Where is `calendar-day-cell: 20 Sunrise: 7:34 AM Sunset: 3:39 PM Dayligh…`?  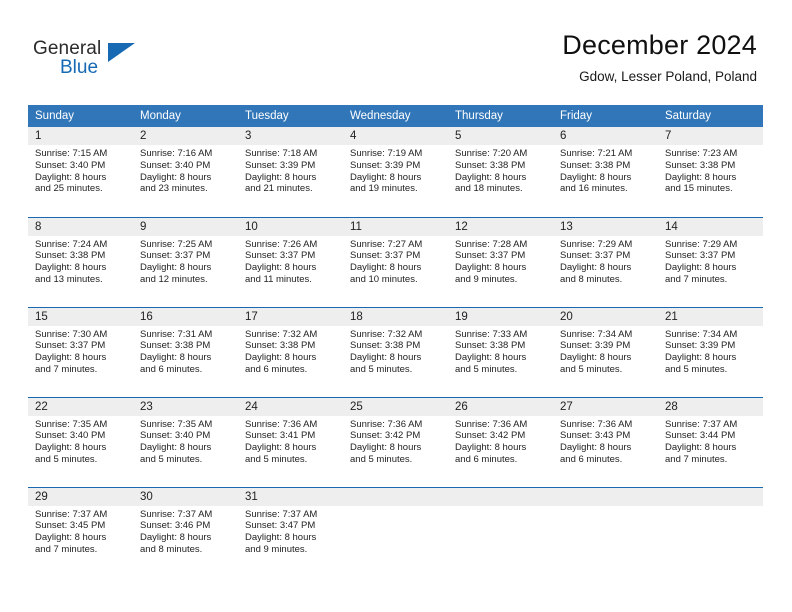 calendar-day-cell: 20 Sunrise: 7:34 AM Sunset: 3:39 PM Dayligh… is located at coordinates (605, 351).